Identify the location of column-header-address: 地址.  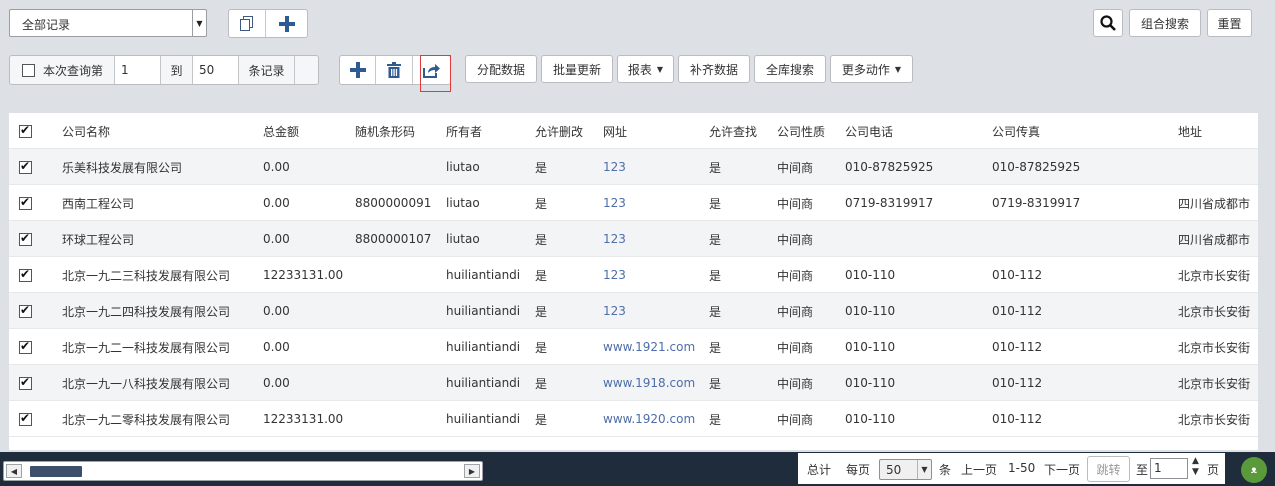
(1190, 131).